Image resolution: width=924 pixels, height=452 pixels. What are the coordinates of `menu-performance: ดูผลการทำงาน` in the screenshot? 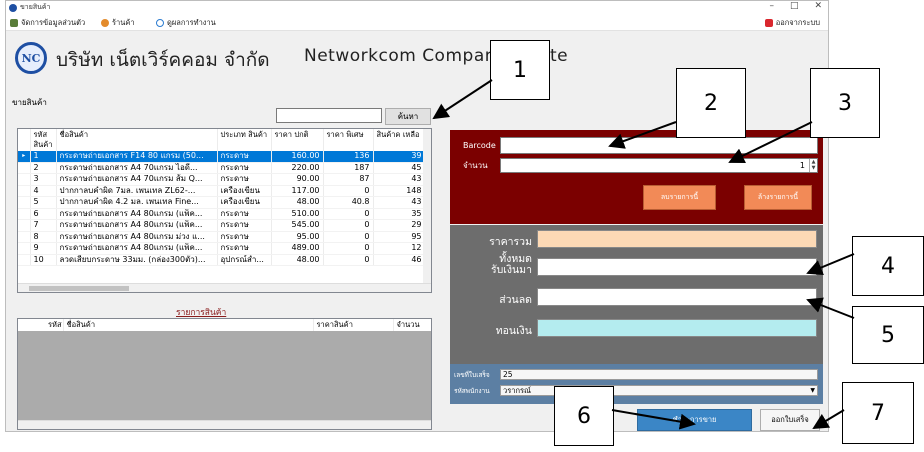 It's located at (186, 23).